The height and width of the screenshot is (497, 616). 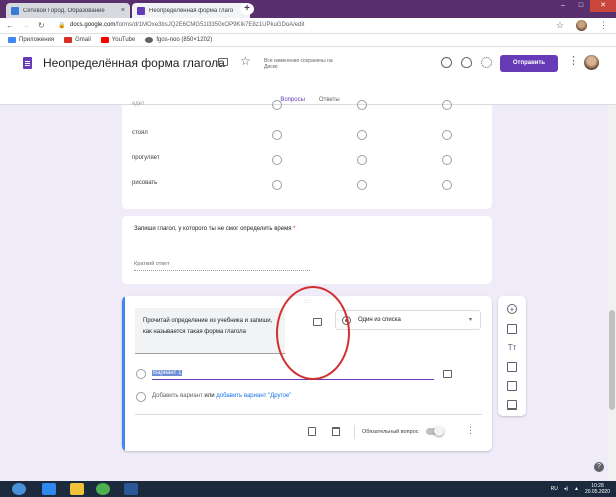 What do you see at coordinates (83, 40) in the screenshot?
I see `bookmark-label: Gmail` at bounding box center [83, 40].